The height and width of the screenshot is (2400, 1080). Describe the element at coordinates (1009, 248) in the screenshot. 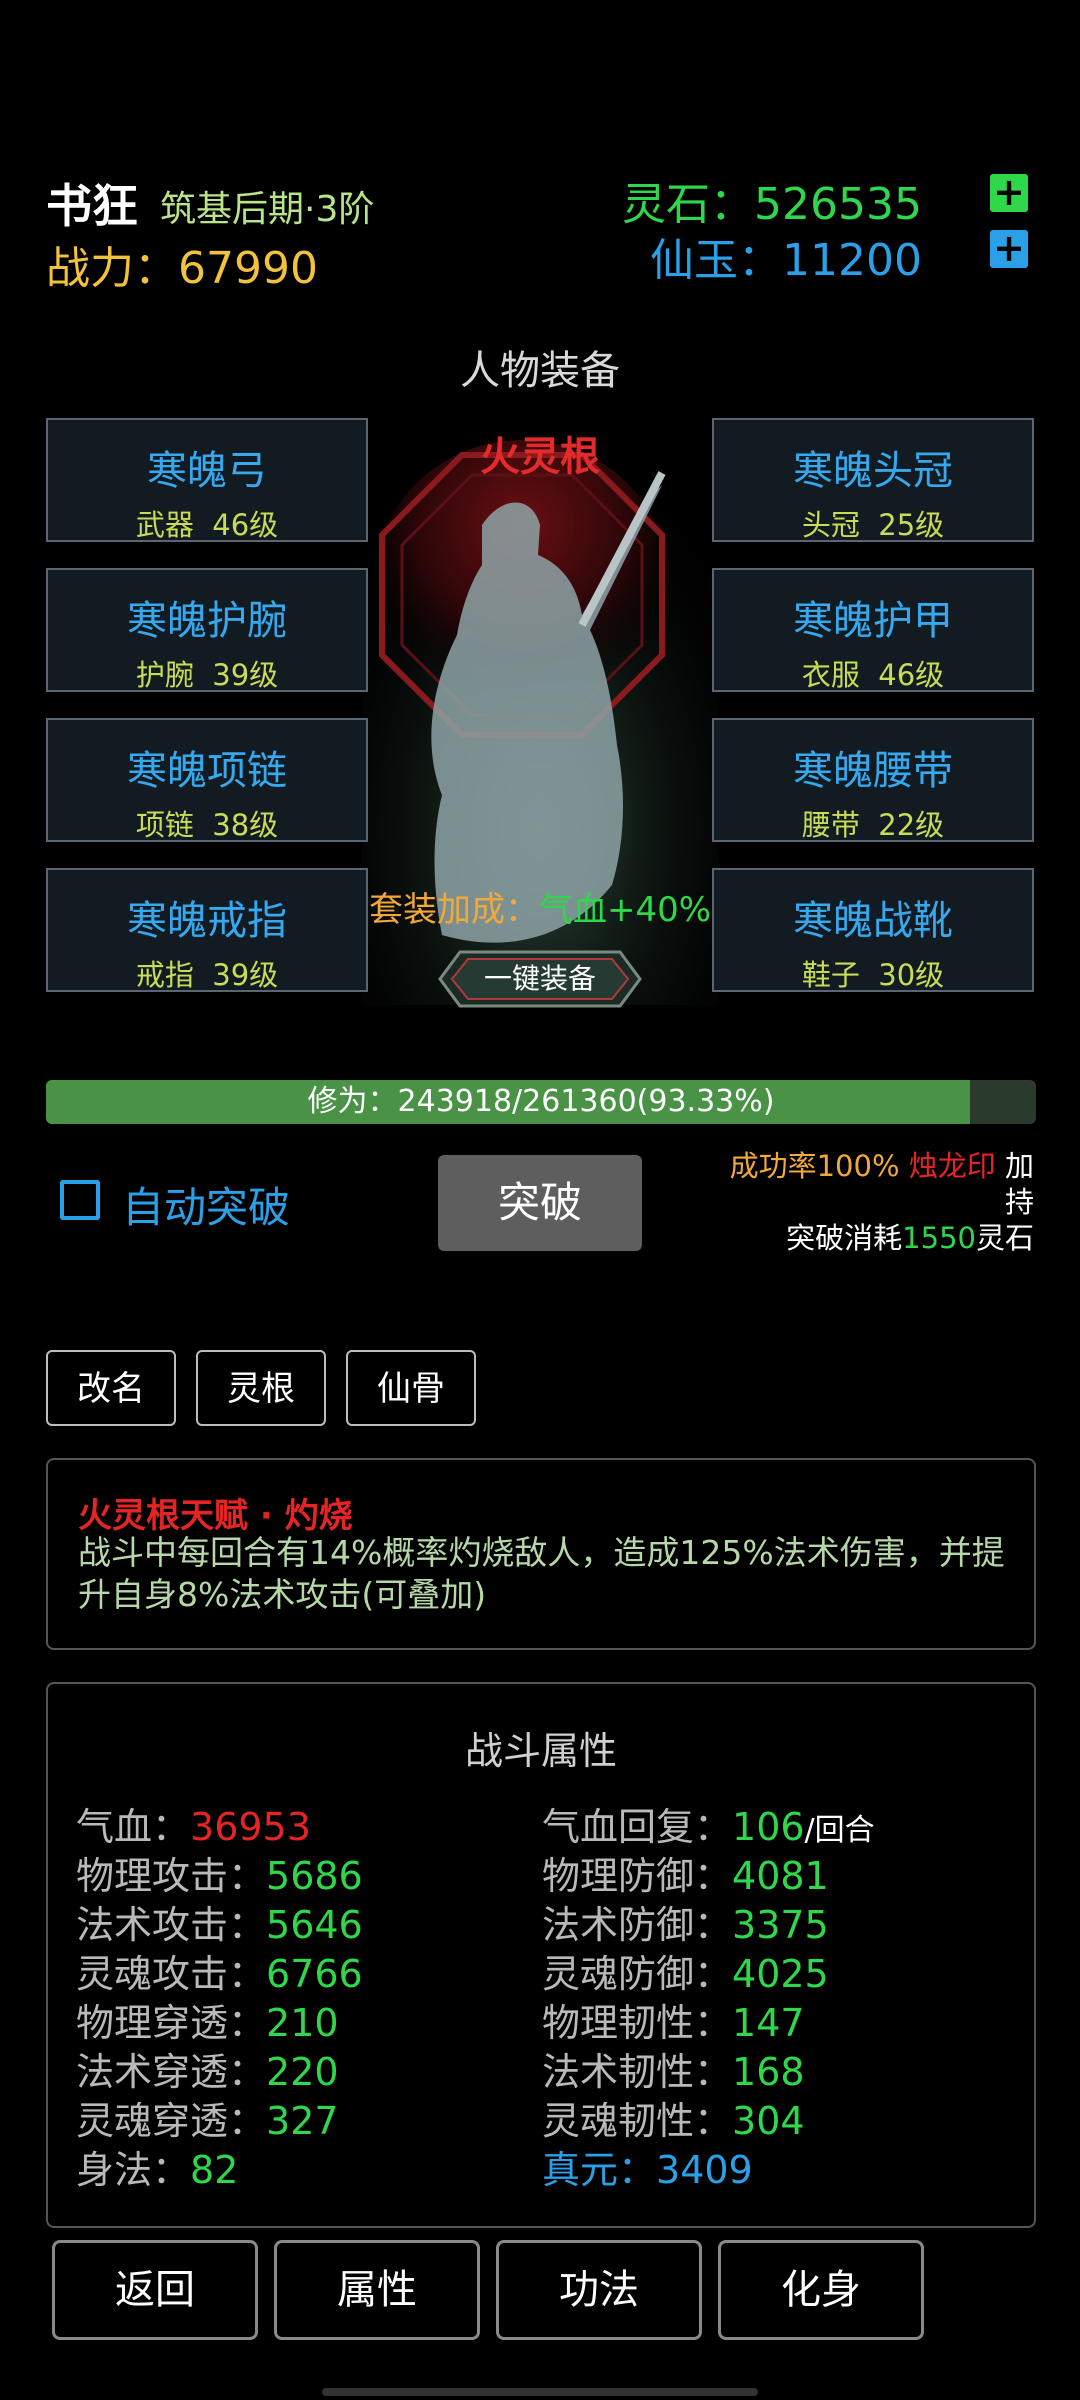

I see `add-immortal-jade-button: +` at that location.